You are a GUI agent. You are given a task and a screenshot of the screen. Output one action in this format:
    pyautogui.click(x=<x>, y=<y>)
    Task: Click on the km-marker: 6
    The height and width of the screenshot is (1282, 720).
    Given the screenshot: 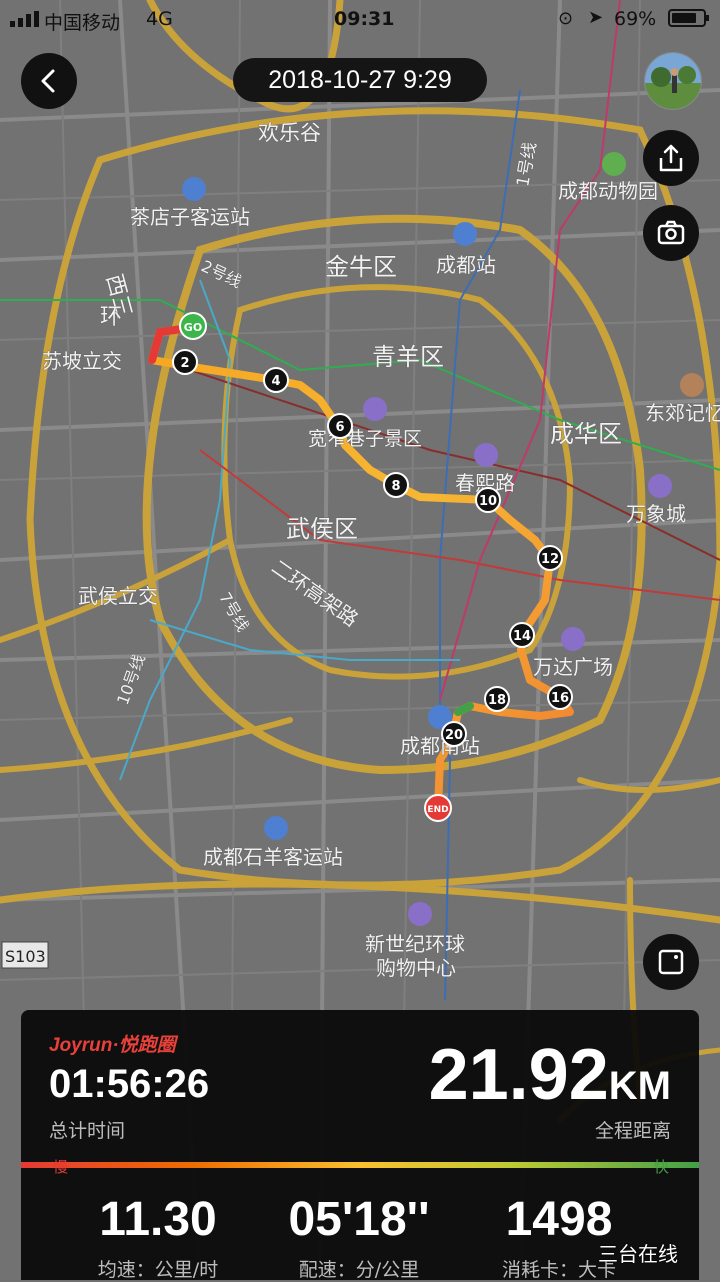 What is the action you would take?
    pyautogui.click(x=340, y=426)
    